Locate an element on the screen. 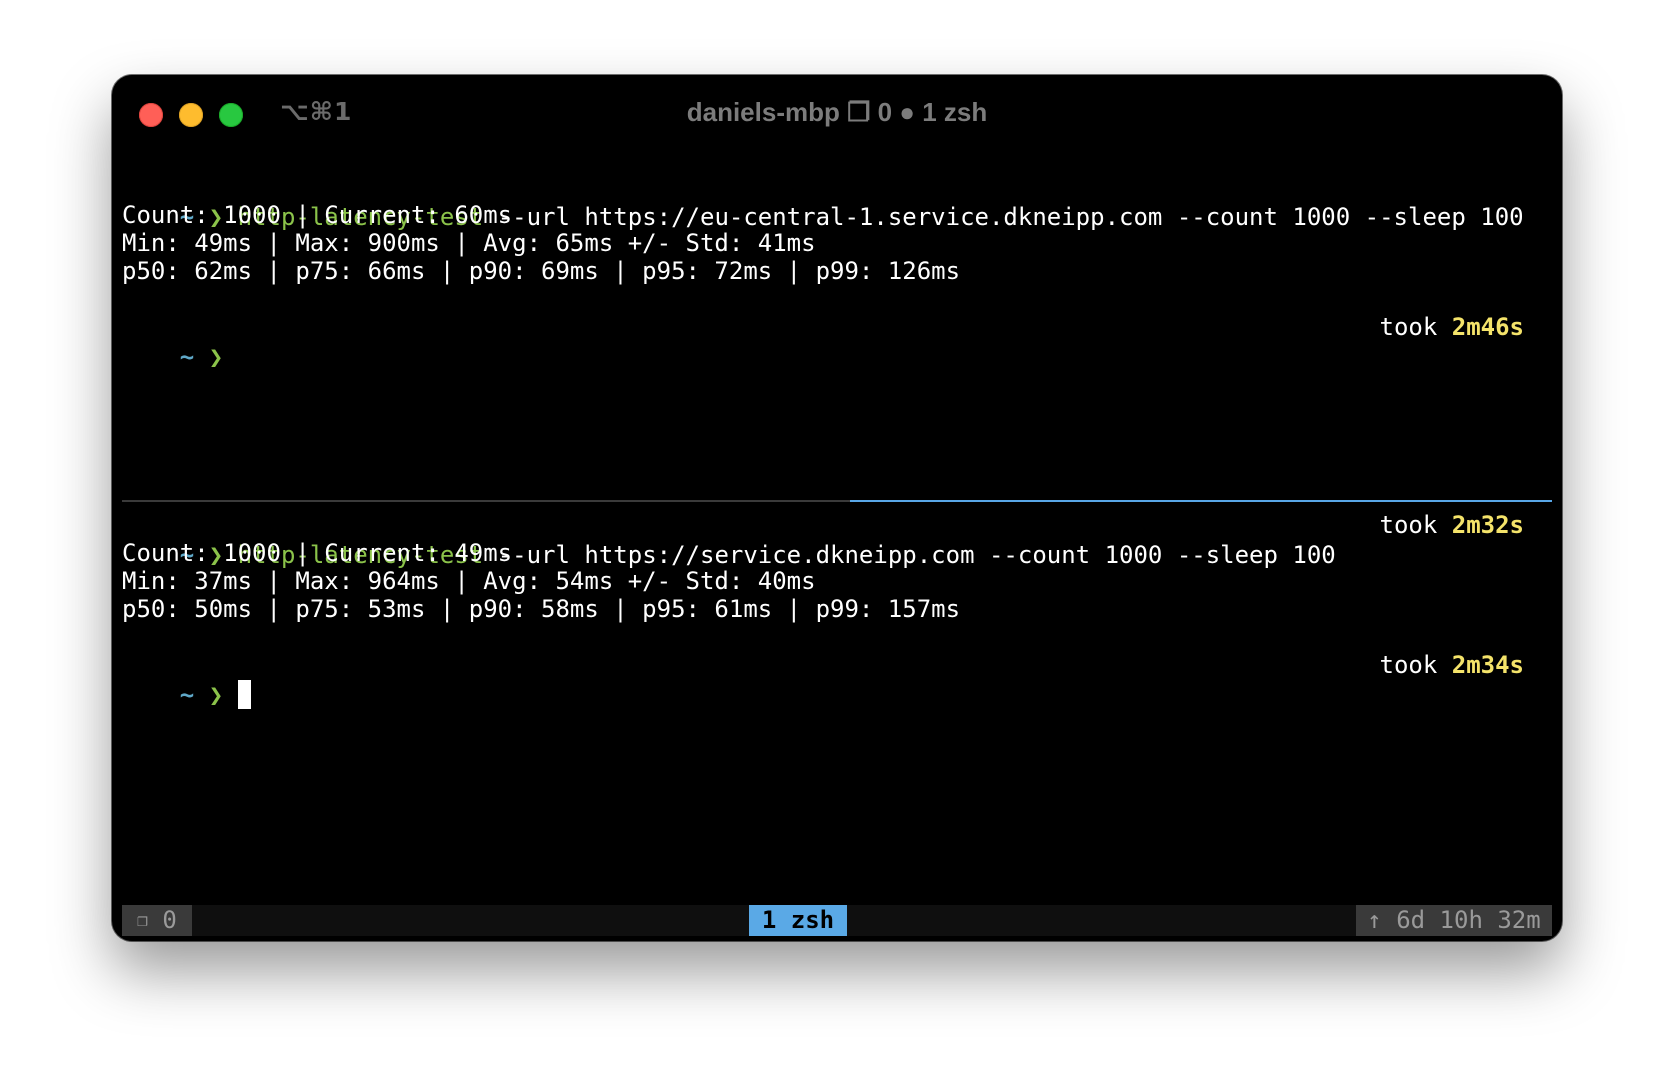 This screenshot has width=1672, height=1088. uptime-indicator: ↑ 6d 10h 32m is located at coordinates (1454, 920).